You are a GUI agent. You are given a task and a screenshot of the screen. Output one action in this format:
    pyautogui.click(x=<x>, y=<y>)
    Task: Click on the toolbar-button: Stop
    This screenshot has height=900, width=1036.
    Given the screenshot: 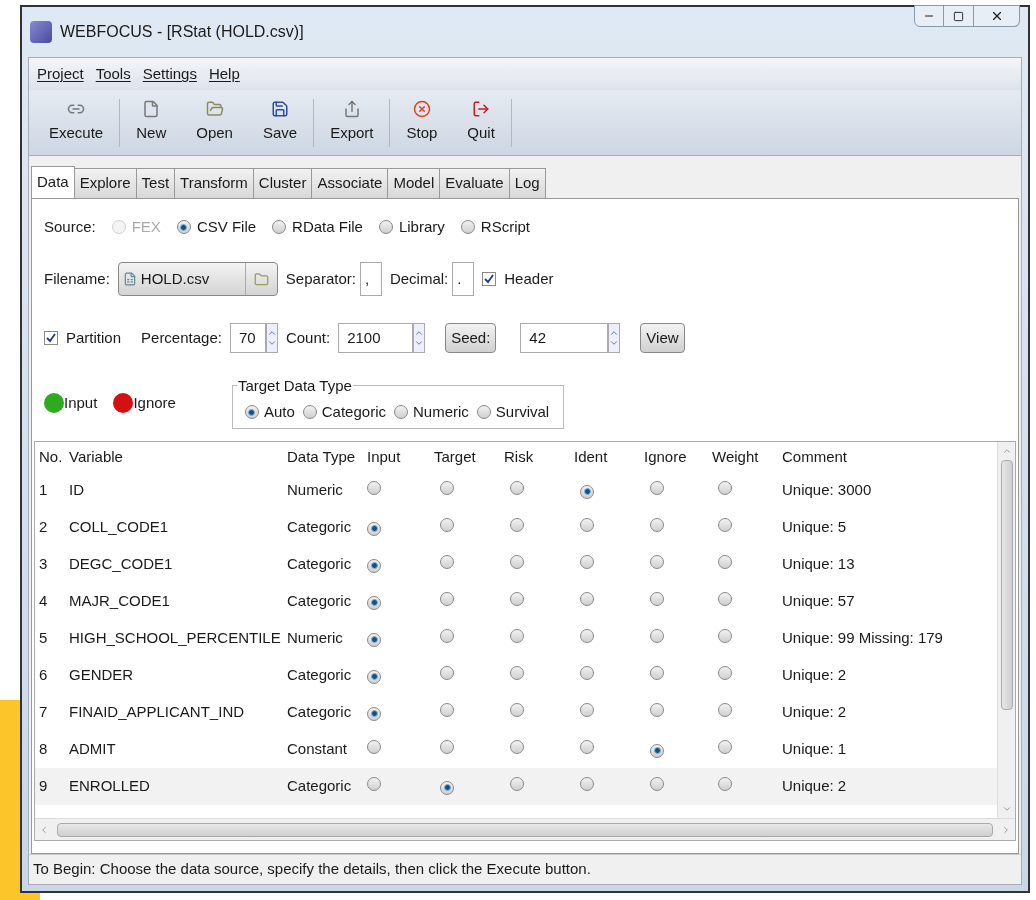 What is the action you would take?
    pyautogui.click(x=422, y=122)
    